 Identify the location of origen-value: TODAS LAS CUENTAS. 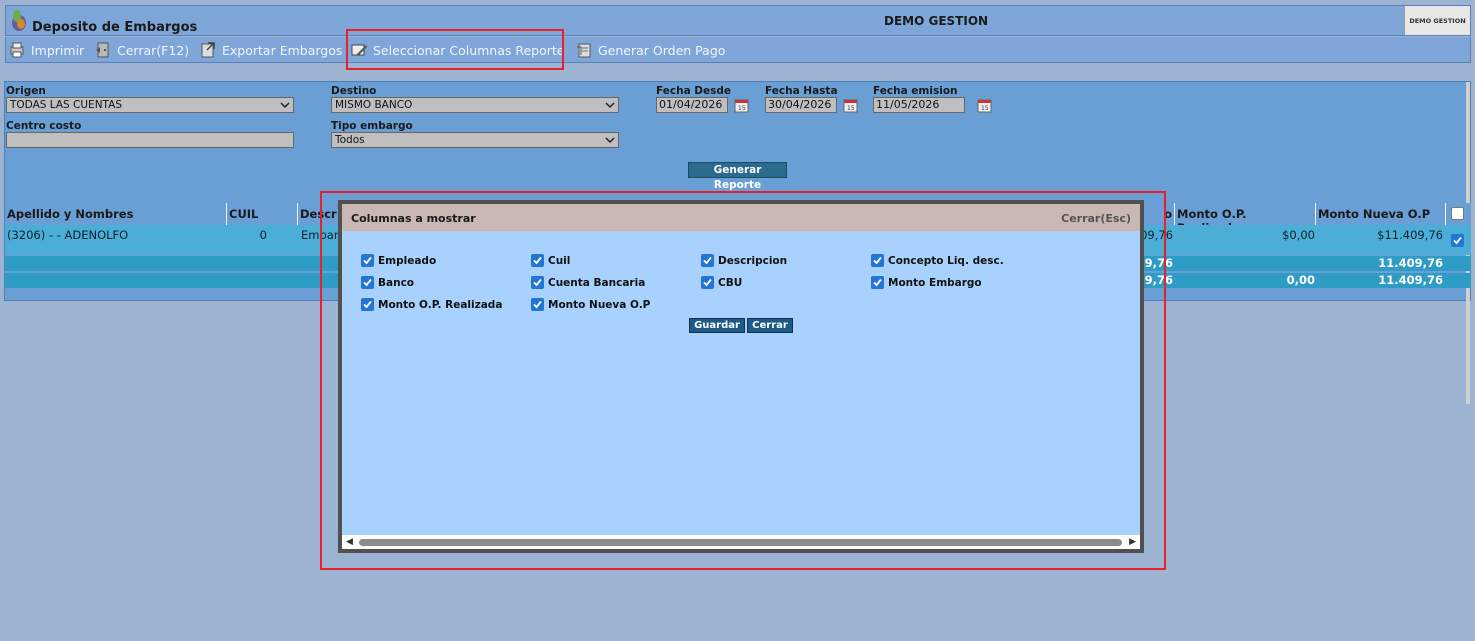
(66, 105).